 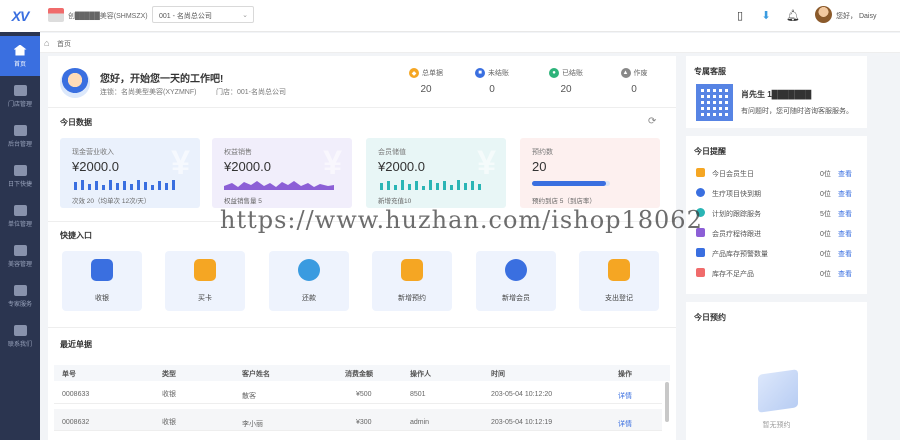 I want to click on card-member-deposit: ¥ 会员储值 ¥2000.0 新增充值10, so click(x=436, y=173).